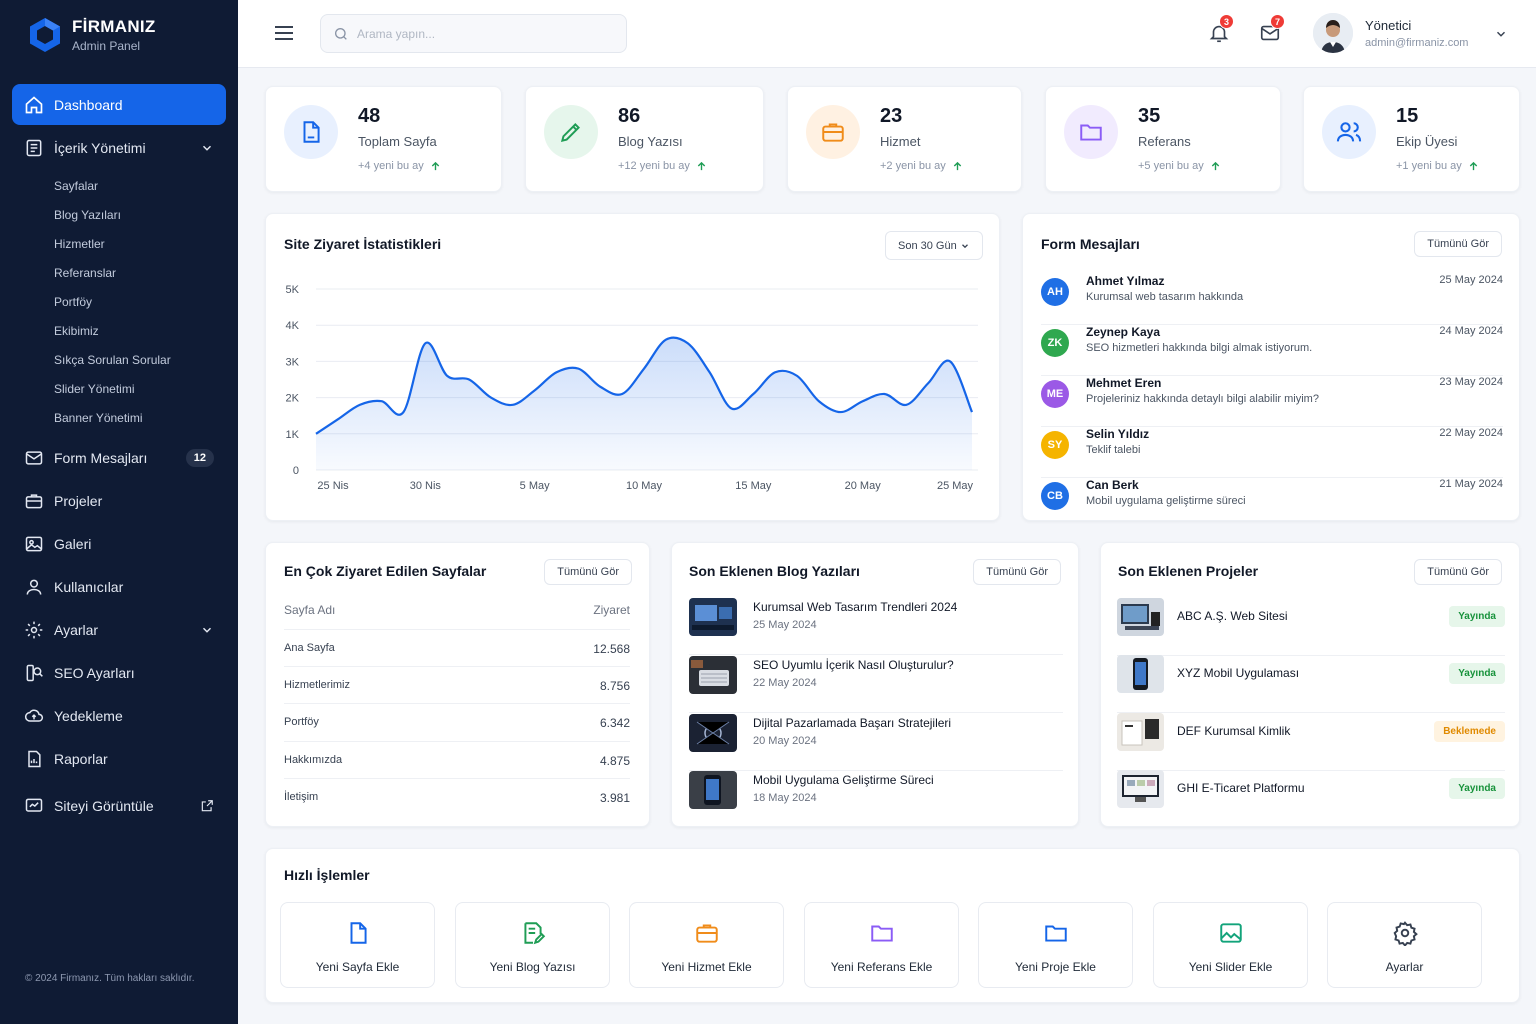 The height and width of the screenshot is (1024, 1536). Describe the element at coordinates (119, 629) in the screenshot. I see `sidebar-item-settings: Ayarlar` at that location.